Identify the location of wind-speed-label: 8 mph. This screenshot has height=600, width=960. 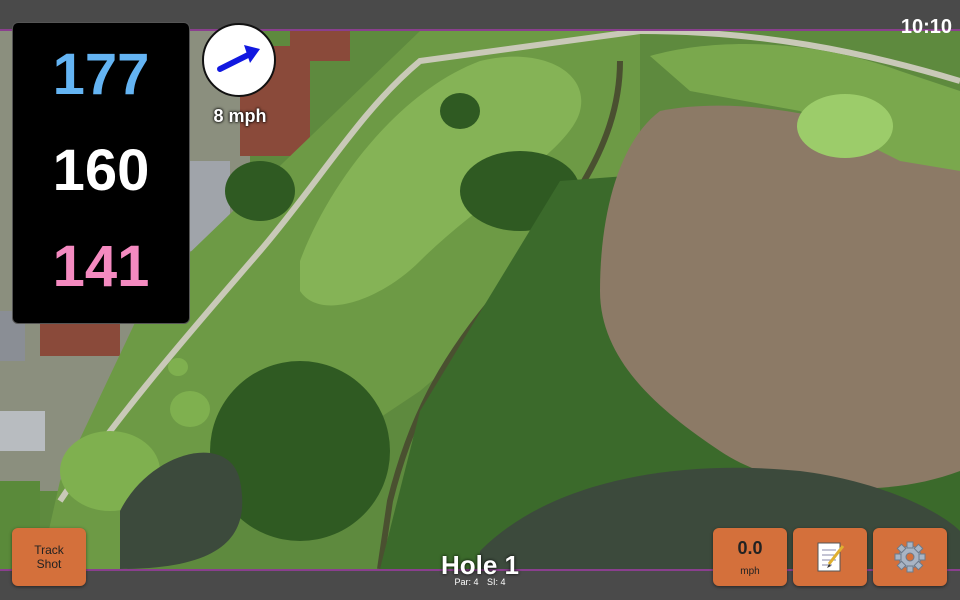
(240, 116).